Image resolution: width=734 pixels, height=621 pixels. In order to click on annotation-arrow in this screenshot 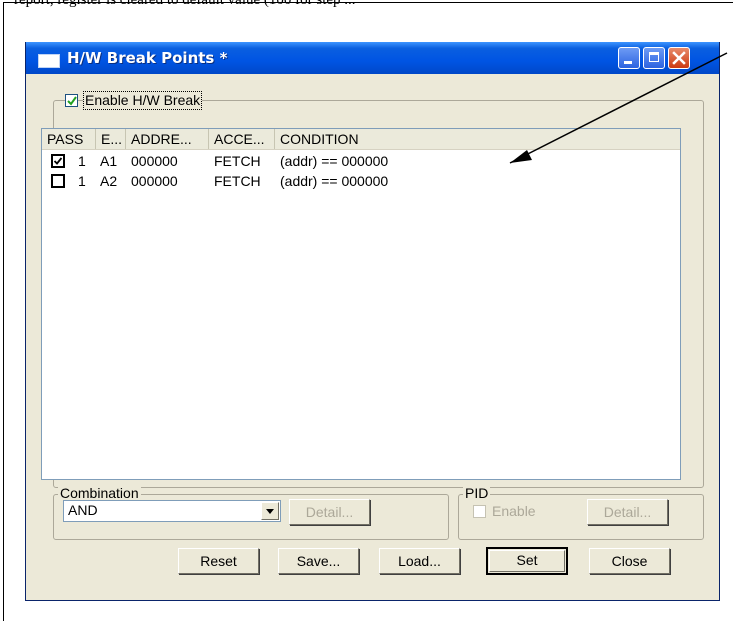, I will do `click(618, 108)`.